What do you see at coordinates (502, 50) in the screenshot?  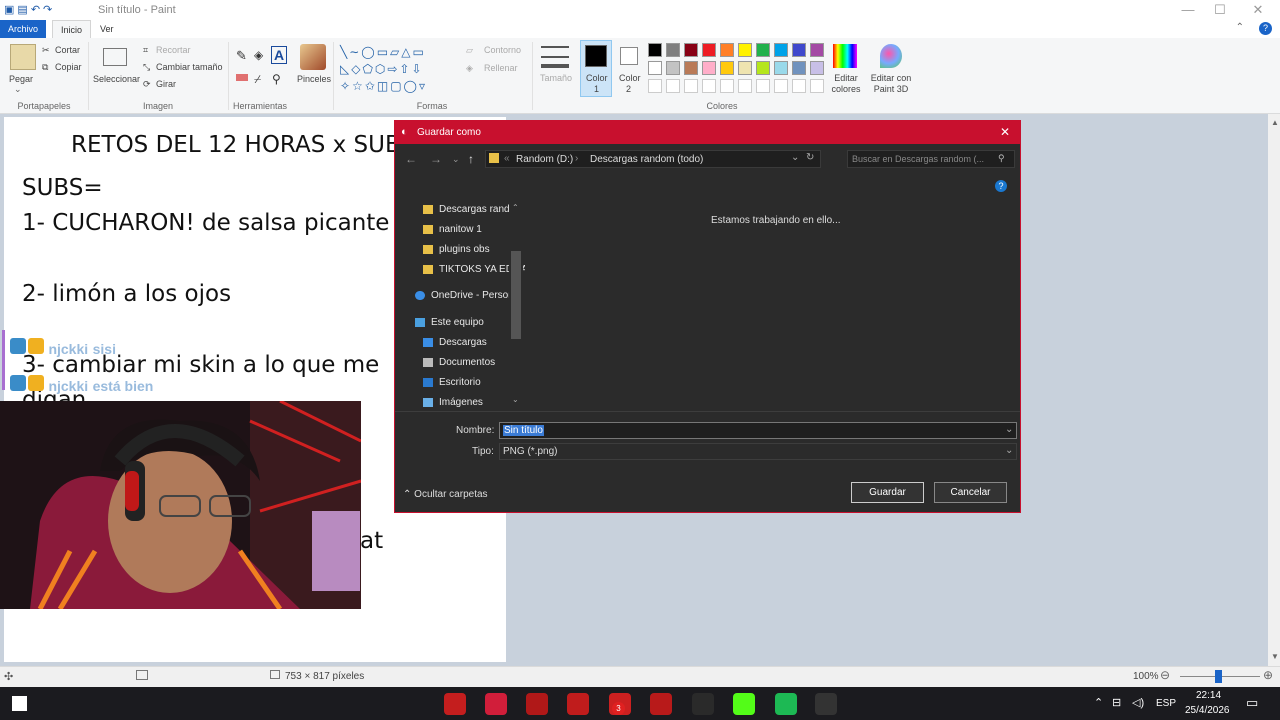 I see `outline-button: Contorno` at bounding box center [502, 50].